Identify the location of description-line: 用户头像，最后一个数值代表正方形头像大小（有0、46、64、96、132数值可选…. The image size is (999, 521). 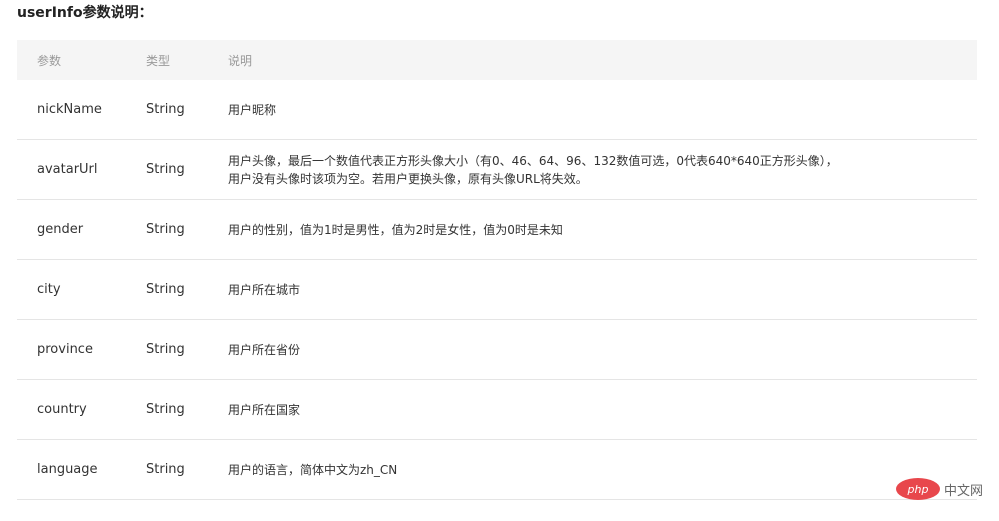
(533, 160).